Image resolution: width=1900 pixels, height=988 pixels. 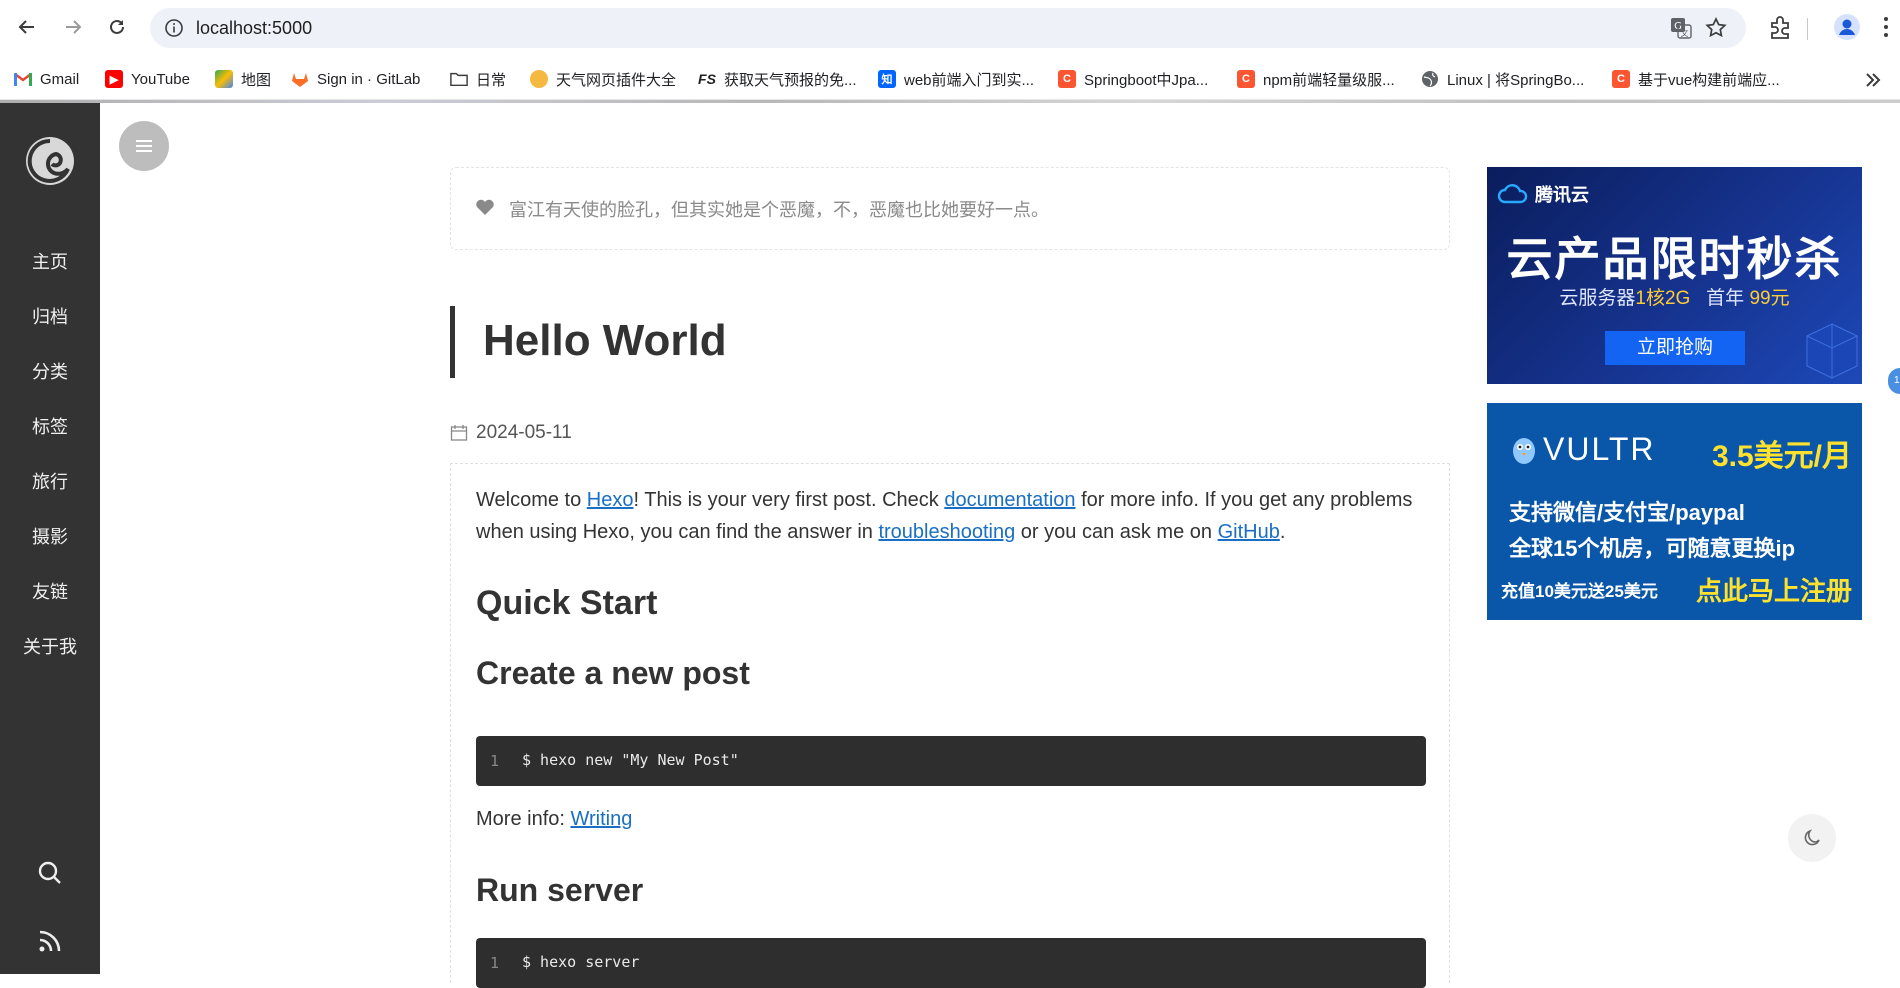 What do you see at coordinates (300, 79) in the screenshot?
I see `gitlab-icon` at bounding box center [300, 79].